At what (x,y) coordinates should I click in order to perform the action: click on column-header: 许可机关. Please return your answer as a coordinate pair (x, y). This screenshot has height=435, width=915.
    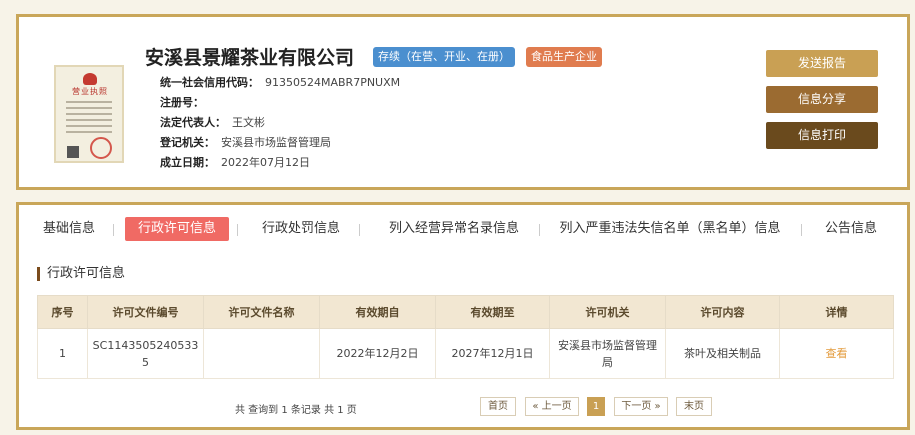
    Looking at the image, I should click on (607, 312).